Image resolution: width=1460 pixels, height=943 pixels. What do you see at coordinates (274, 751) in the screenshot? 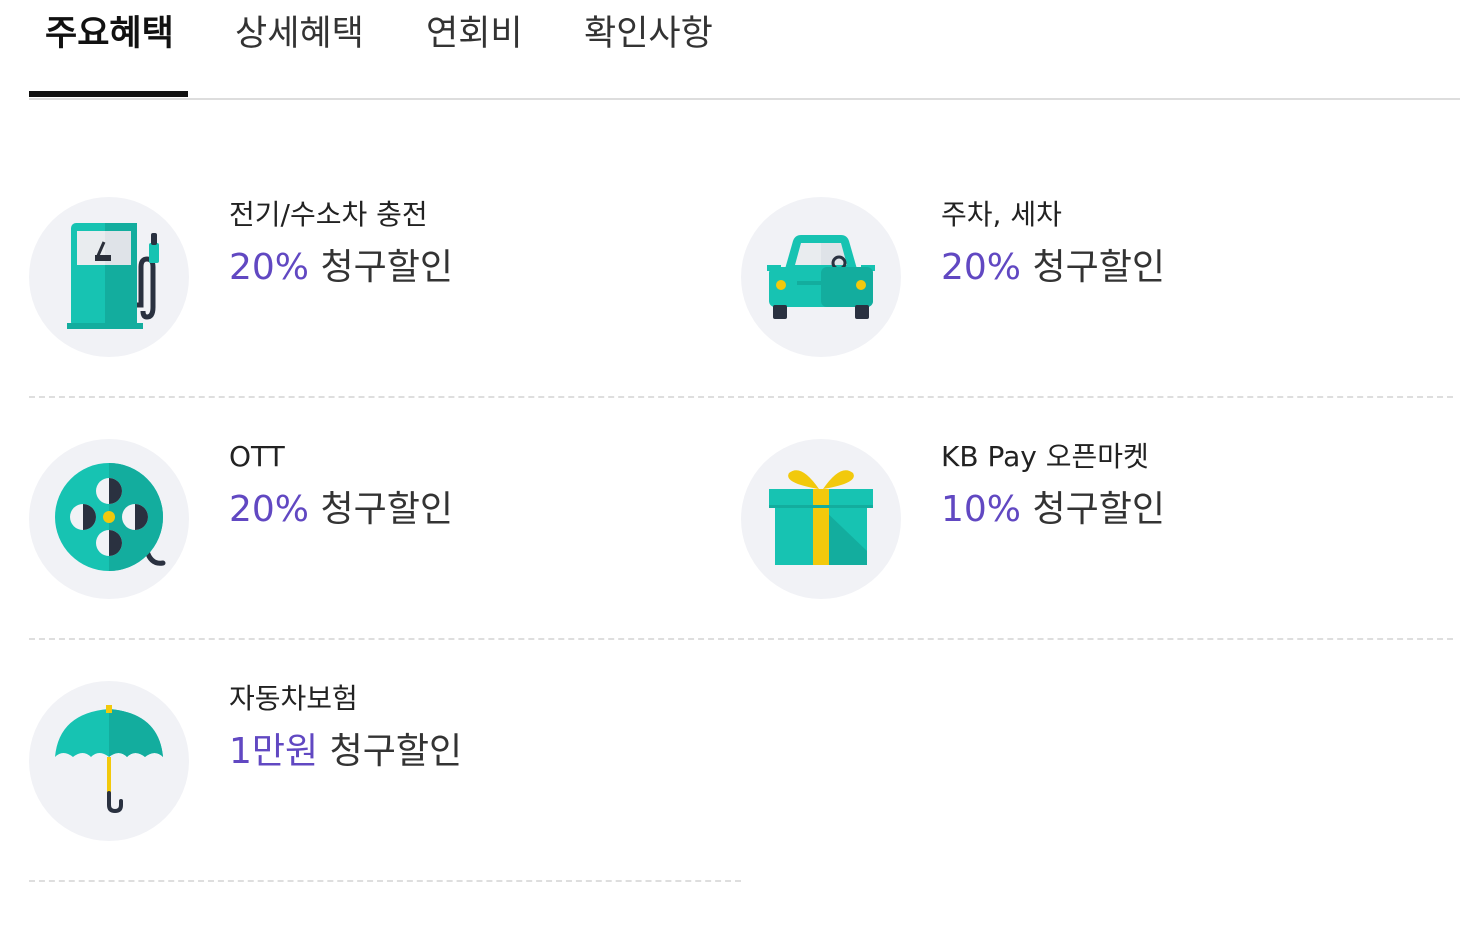
I see `discount-value: 1만원` at bounding box center [274, 751].